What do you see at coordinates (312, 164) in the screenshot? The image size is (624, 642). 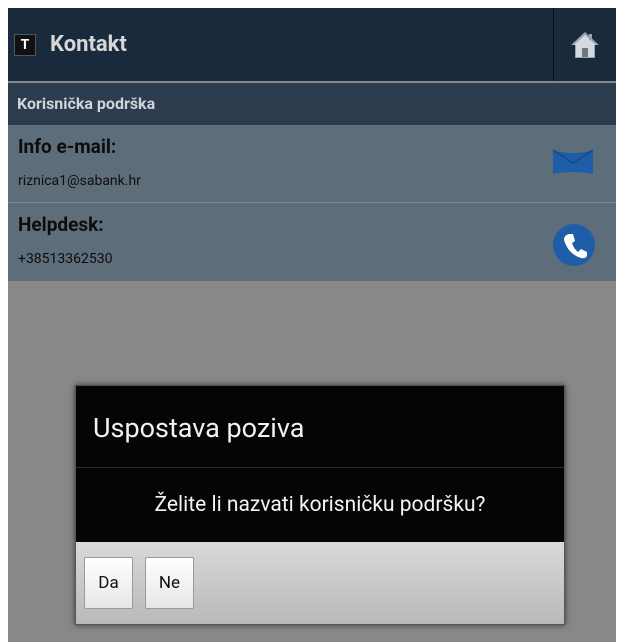 I see `contact-row-email: Info e-mail: riznica1@sabank.hr` at bounding box center [312, 164].